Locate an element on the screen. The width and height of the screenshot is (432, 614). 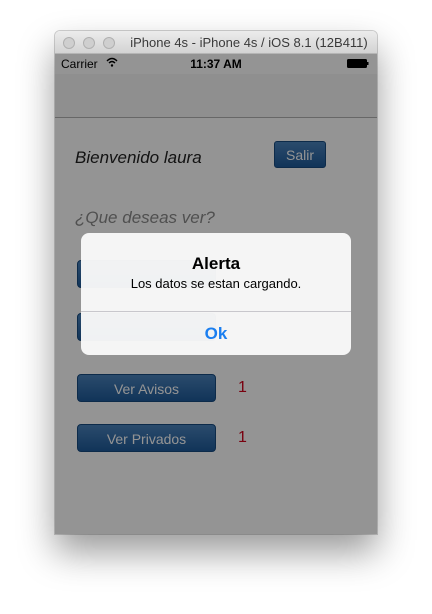
minimize-window-button is located at coordinates (89, 43).